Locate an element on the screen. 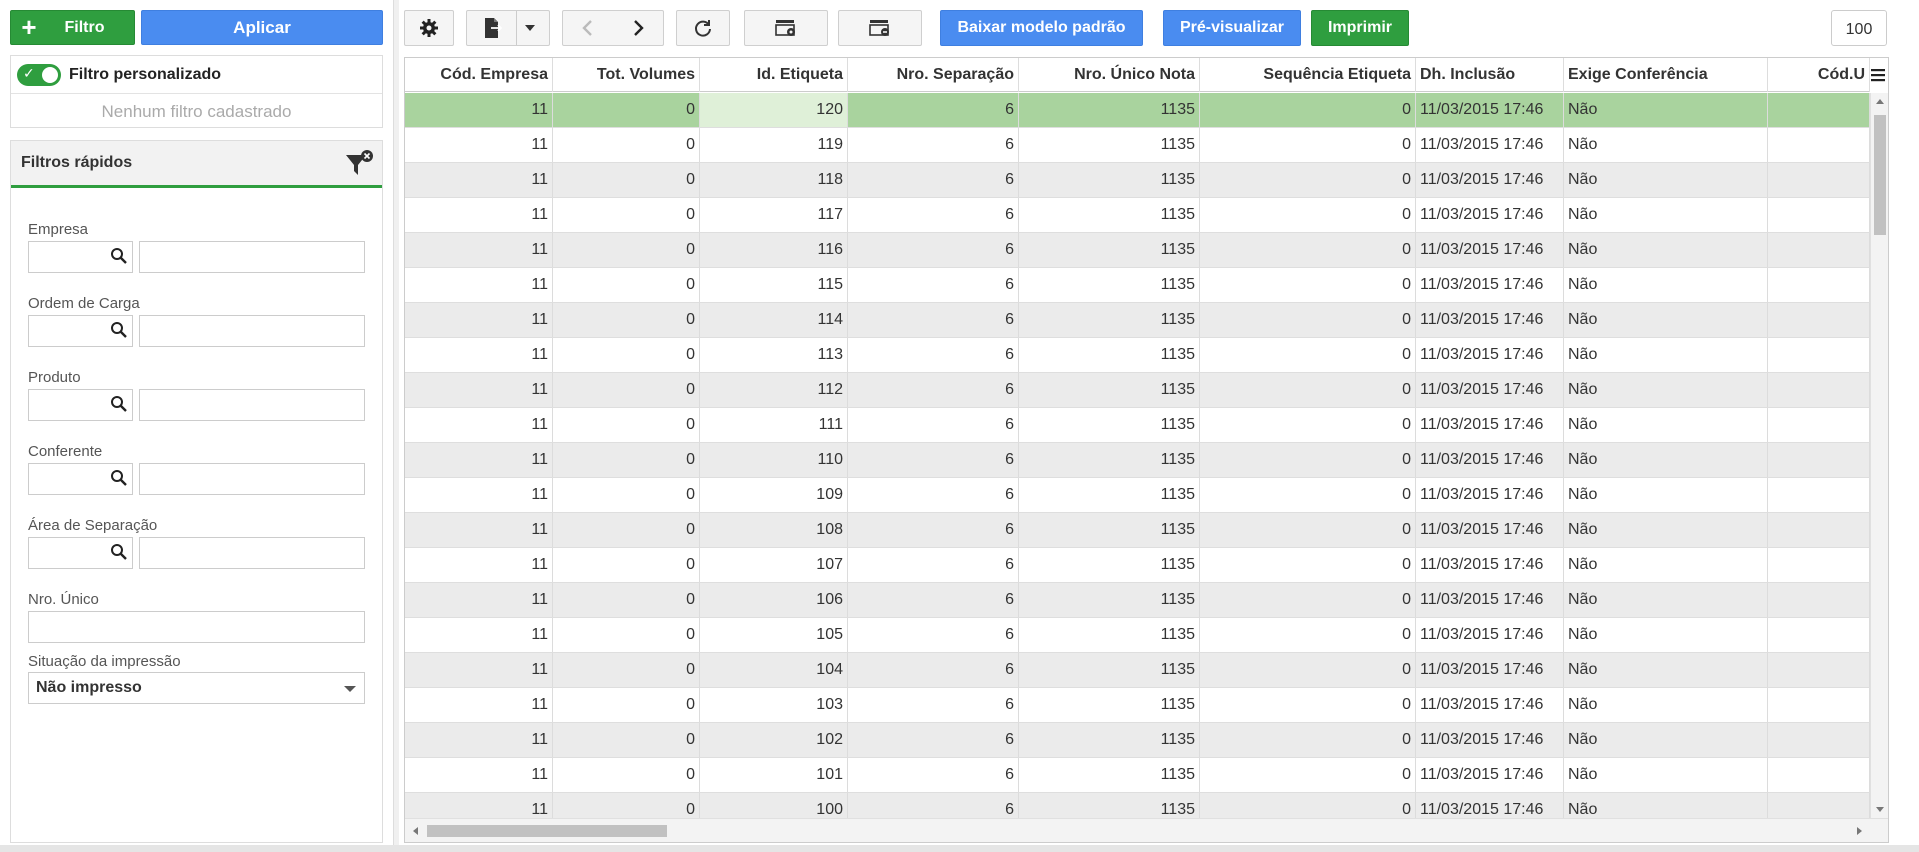 This screenshot has height=852, width=1919. table-cell: 118 is located at coordinates (774, 180).